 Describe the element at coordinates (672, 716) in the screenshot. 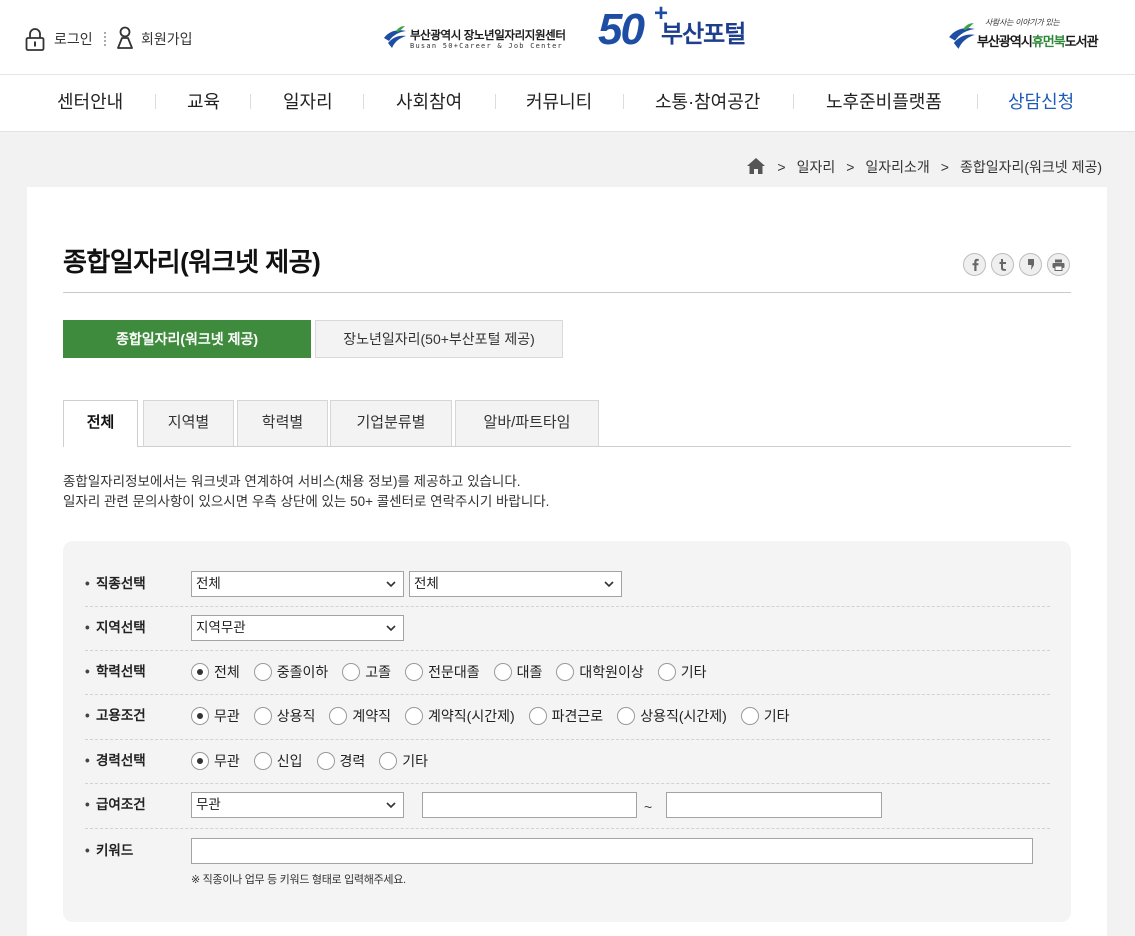

I see `radio-option: 상용직(시간제)` at that location.